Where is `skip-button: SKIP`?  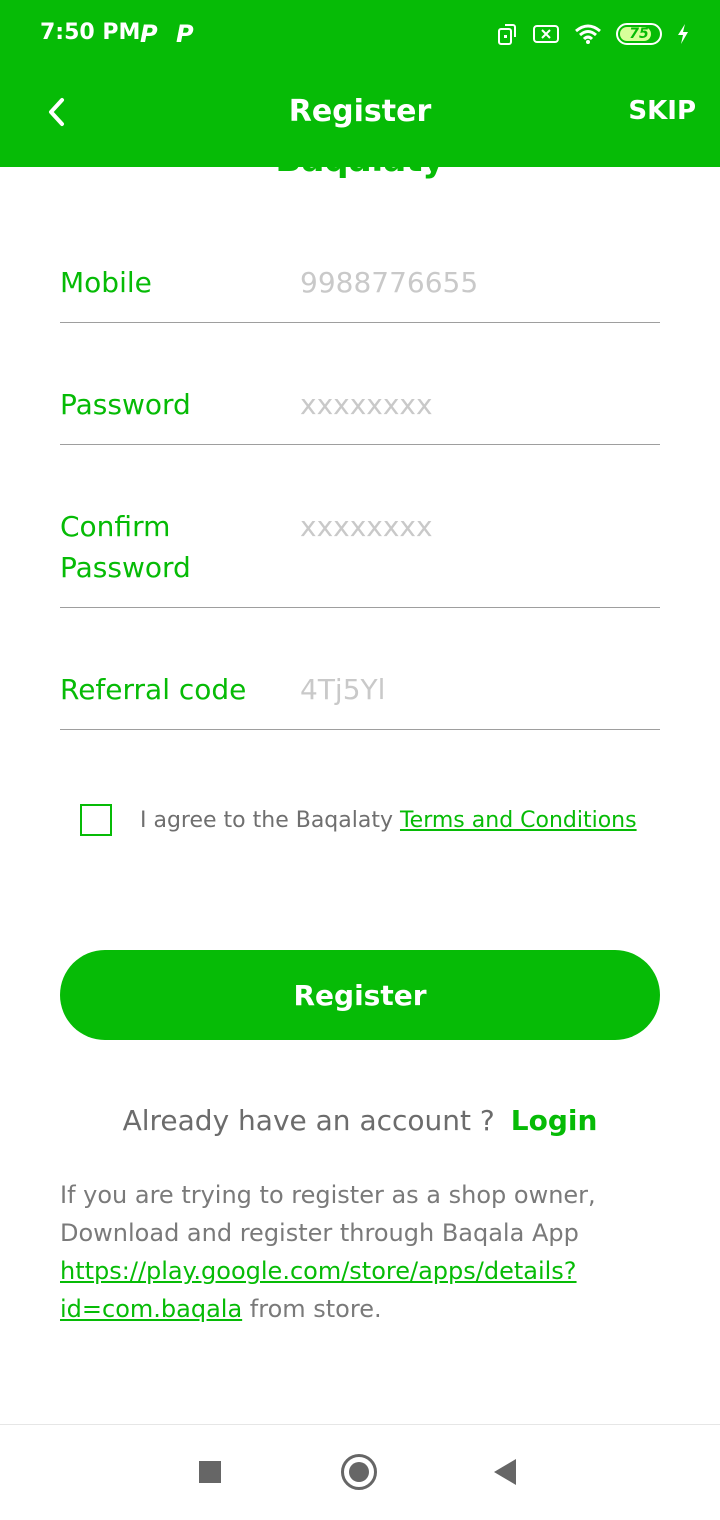
skip-button: SKIP is located at coordinates (662, 111).